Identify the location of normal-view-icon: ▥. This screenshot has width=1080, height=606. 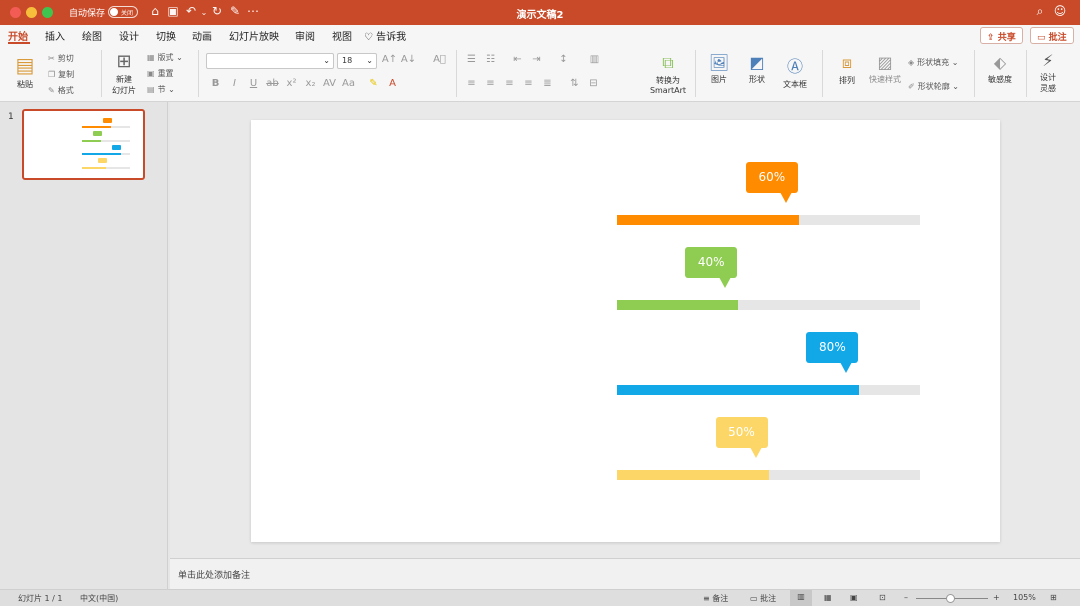
(801, 598).